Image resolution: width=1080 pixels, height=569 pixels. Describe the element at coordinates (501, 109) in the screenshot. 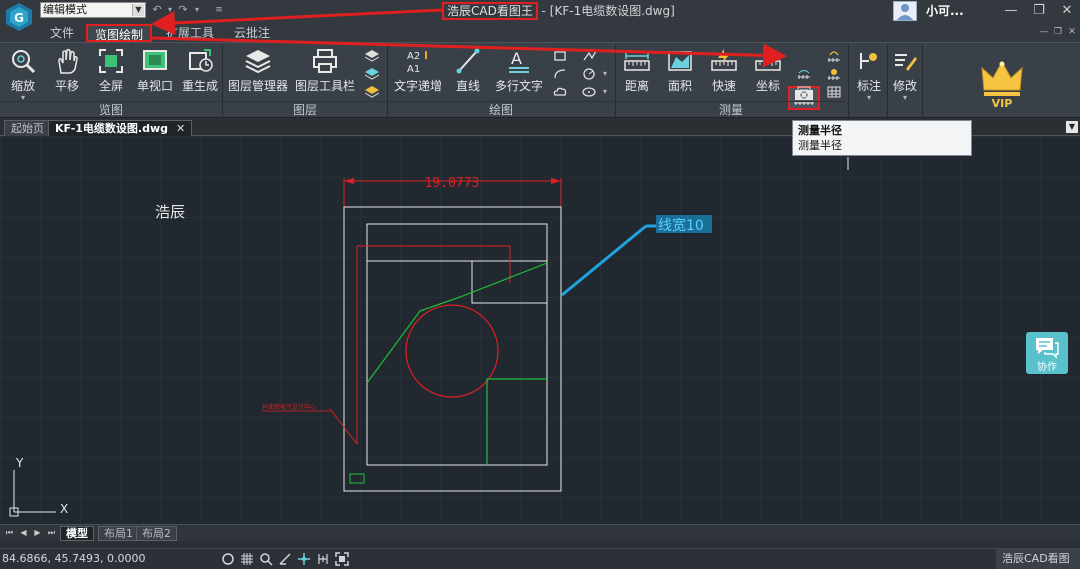

I see `group-draw-label: 绘图` at that location.